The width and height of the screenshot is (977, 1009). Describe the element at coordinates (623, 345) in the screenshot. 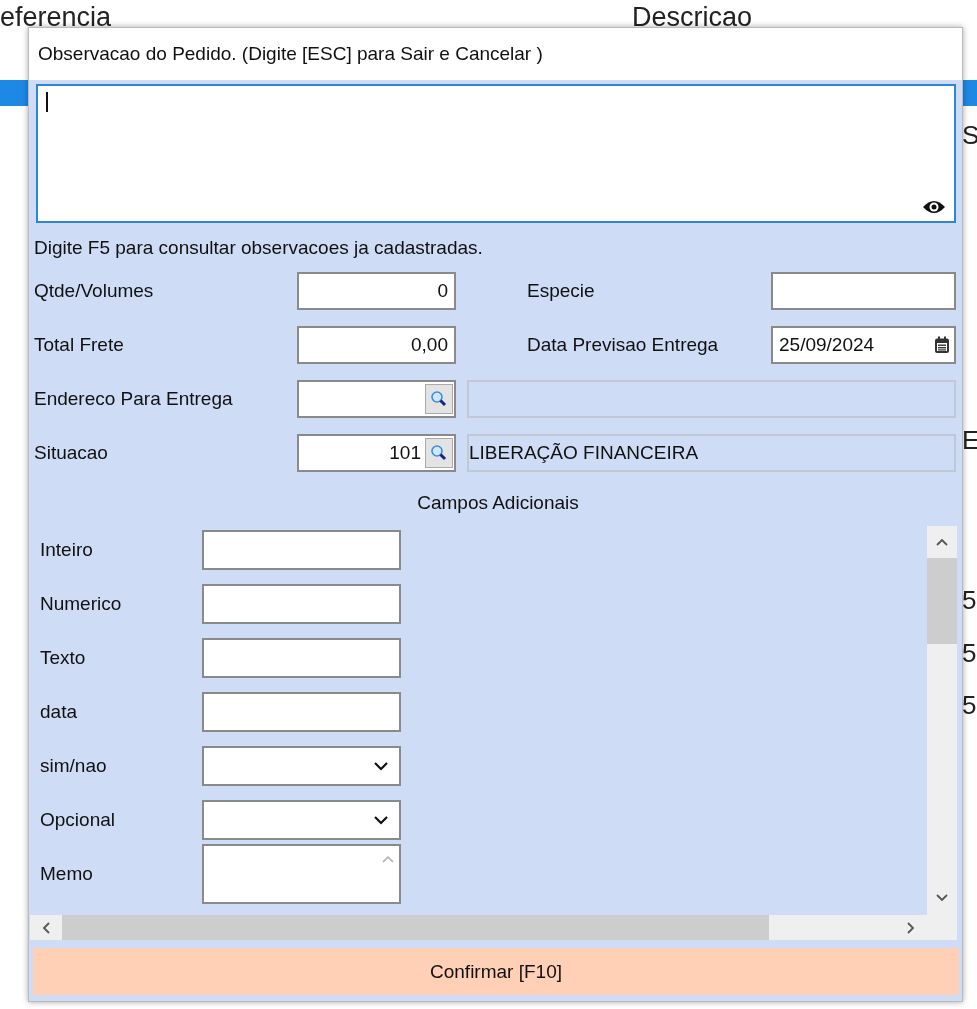

I see `field-label: Data Previsao Entrega` at that location.